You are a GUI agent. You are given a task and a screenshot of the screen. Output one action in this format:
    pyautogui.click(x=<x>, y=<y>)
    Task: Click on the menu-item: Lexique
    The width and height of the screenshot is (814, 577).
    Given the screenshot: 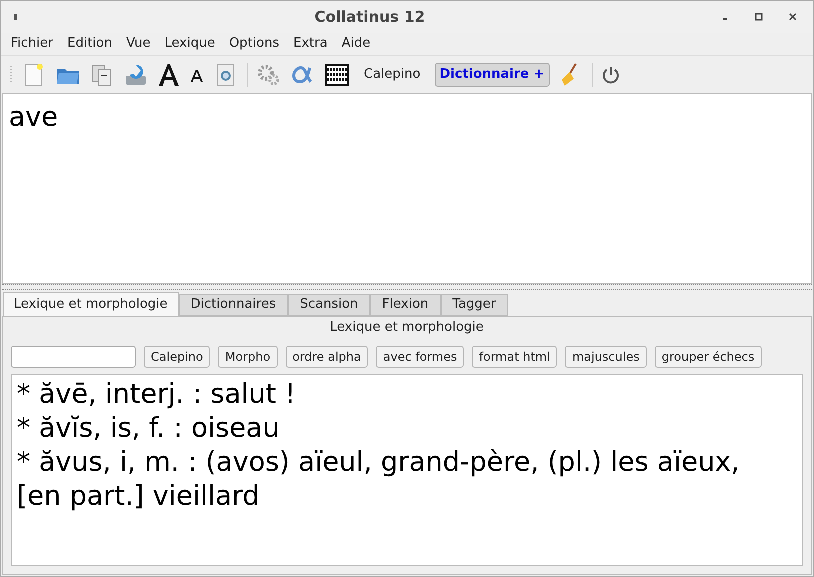 What is the action you would take?
    pyautogui.click(x=190, y=44)
    